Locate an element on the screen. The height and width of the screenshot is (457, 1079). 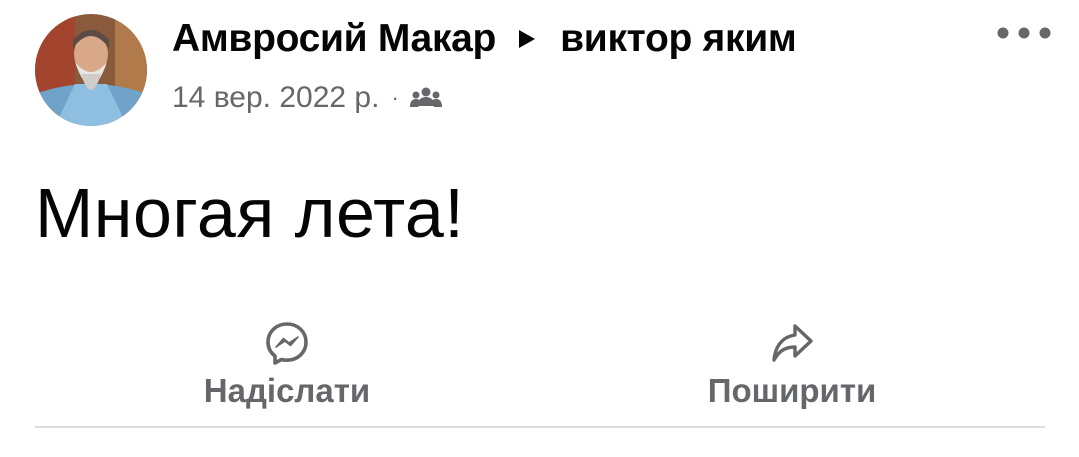
caret-right-icon is located at coordinates (527, 39).